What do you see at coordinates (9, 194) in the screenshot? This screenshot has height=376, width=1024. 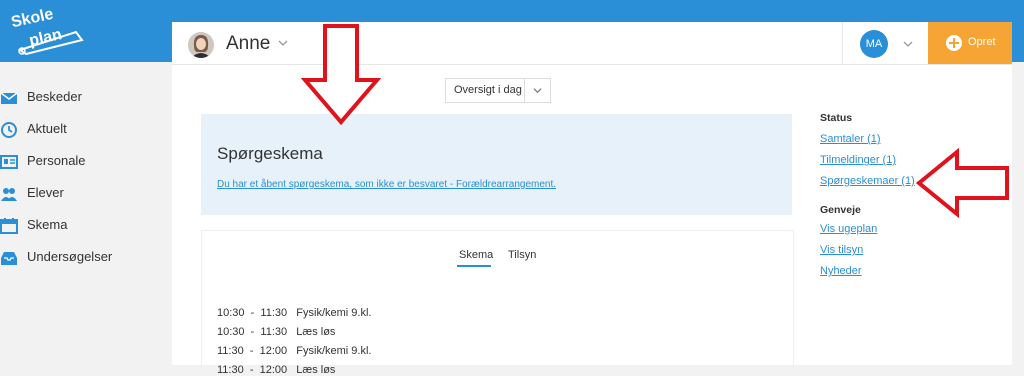 I see `users-icon` at bounding box center [9, 194].